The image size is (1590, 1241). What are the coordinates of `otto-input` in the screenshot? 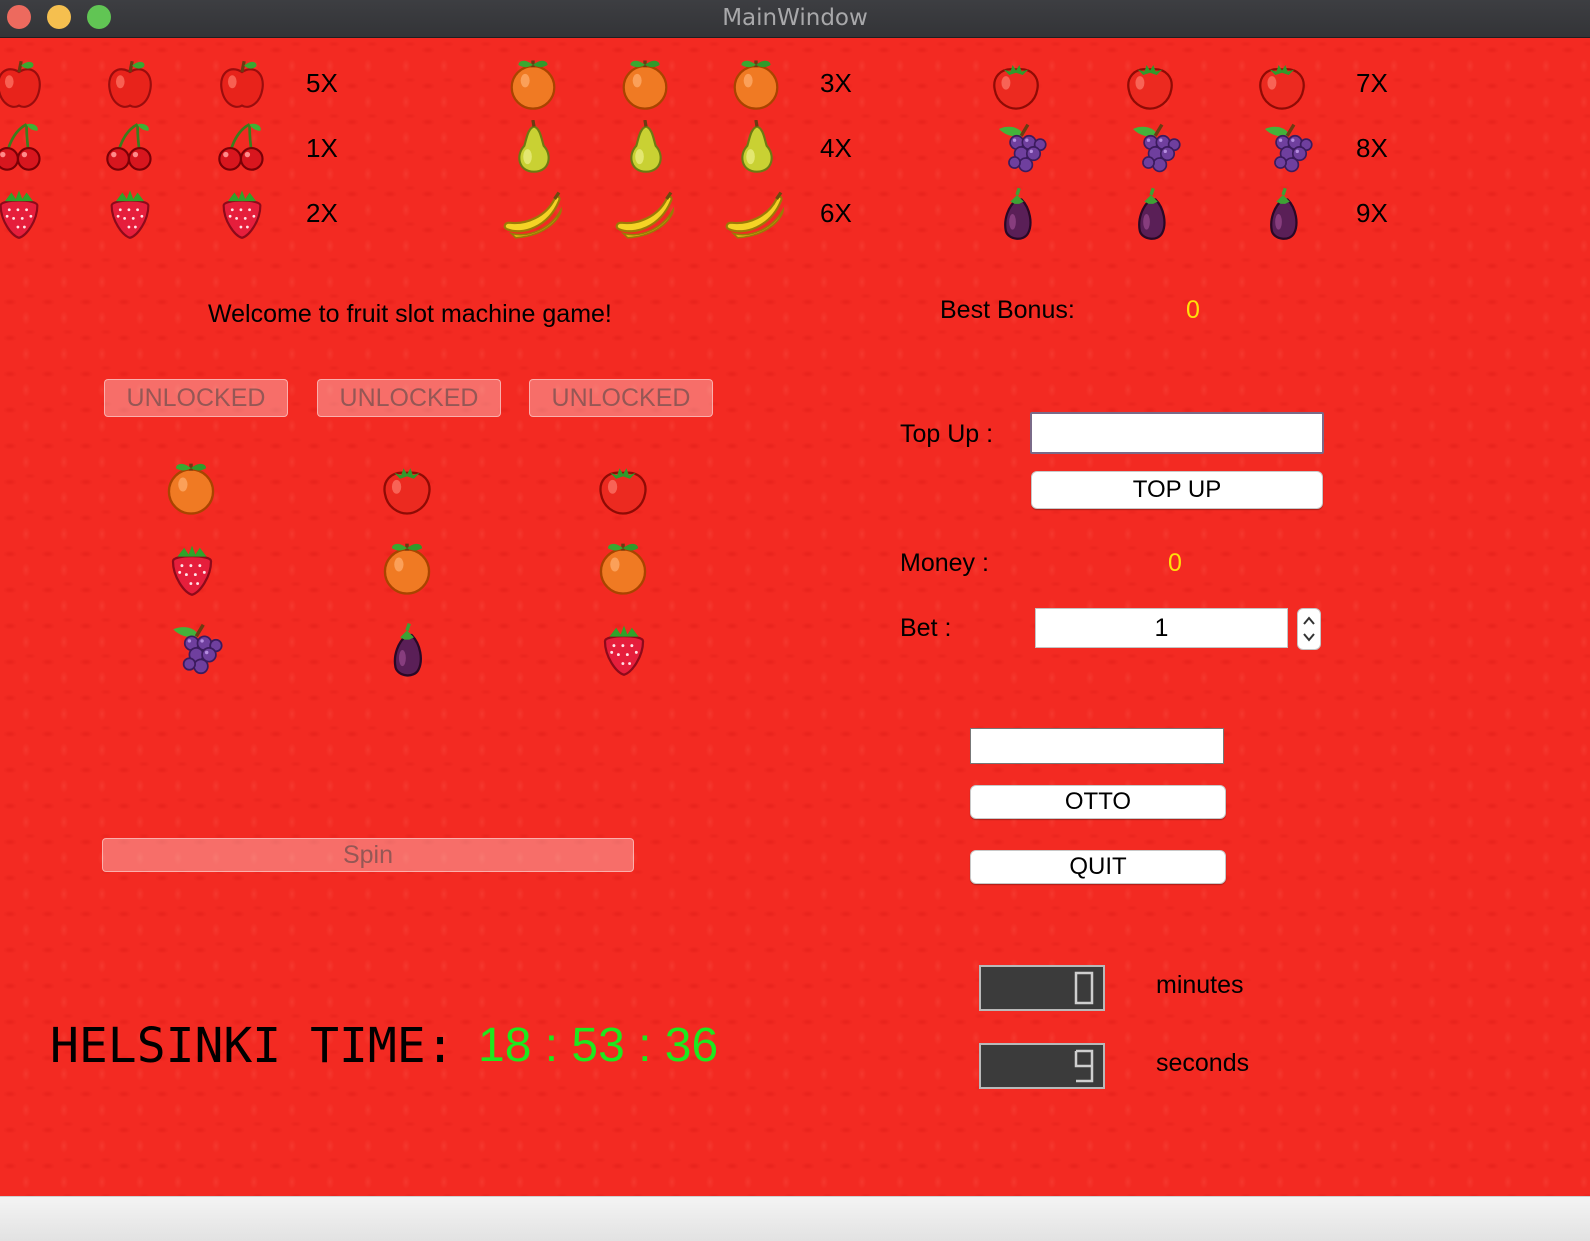 It's located at (1097, 746).